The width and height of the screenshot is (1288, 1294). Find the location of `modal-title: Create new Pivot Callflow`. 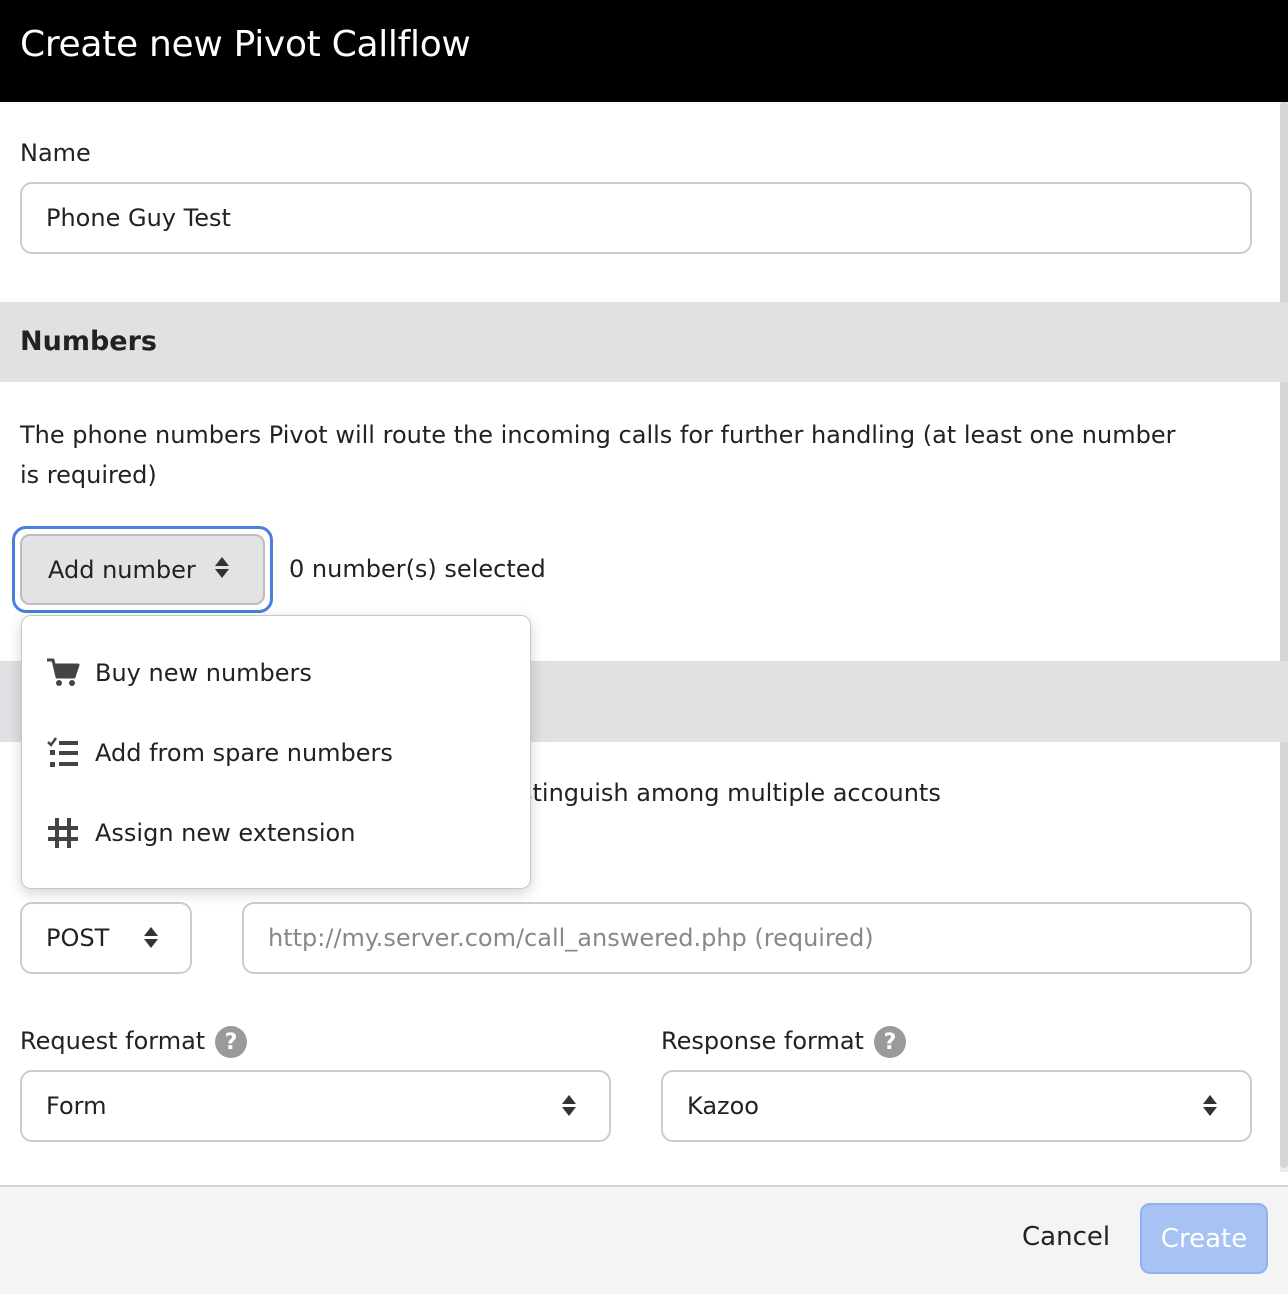

modal-title: Create new Pivot Callflow is located at coordinates (245, 44).